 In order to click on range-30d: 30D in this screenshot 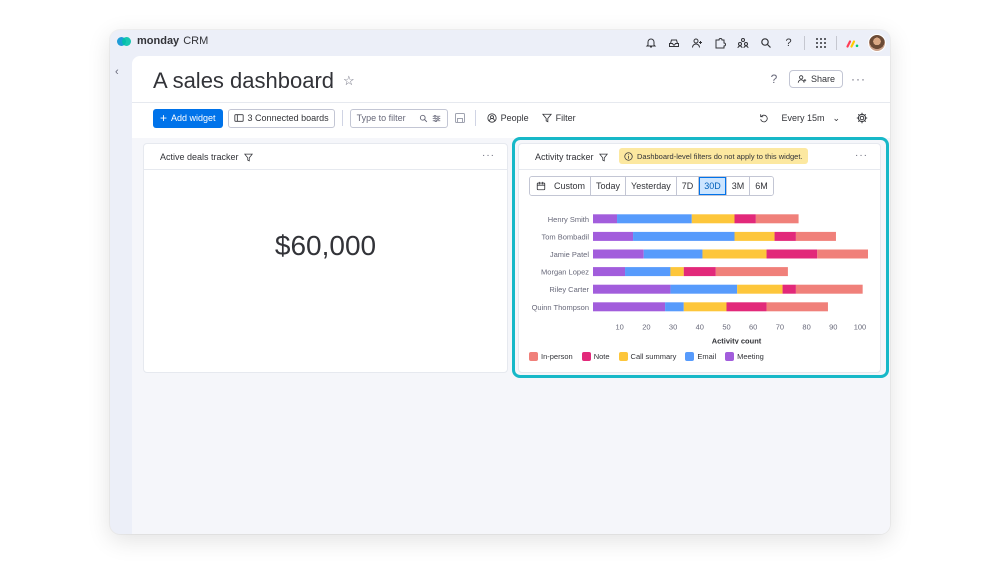, I will do `click(713, 186)`.